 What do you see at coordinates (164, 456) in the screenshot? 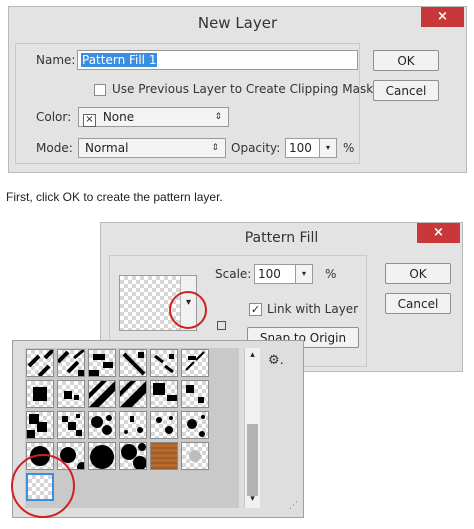
I see `pattern-swatch-wood-grain` at bounding box center [164, 456].